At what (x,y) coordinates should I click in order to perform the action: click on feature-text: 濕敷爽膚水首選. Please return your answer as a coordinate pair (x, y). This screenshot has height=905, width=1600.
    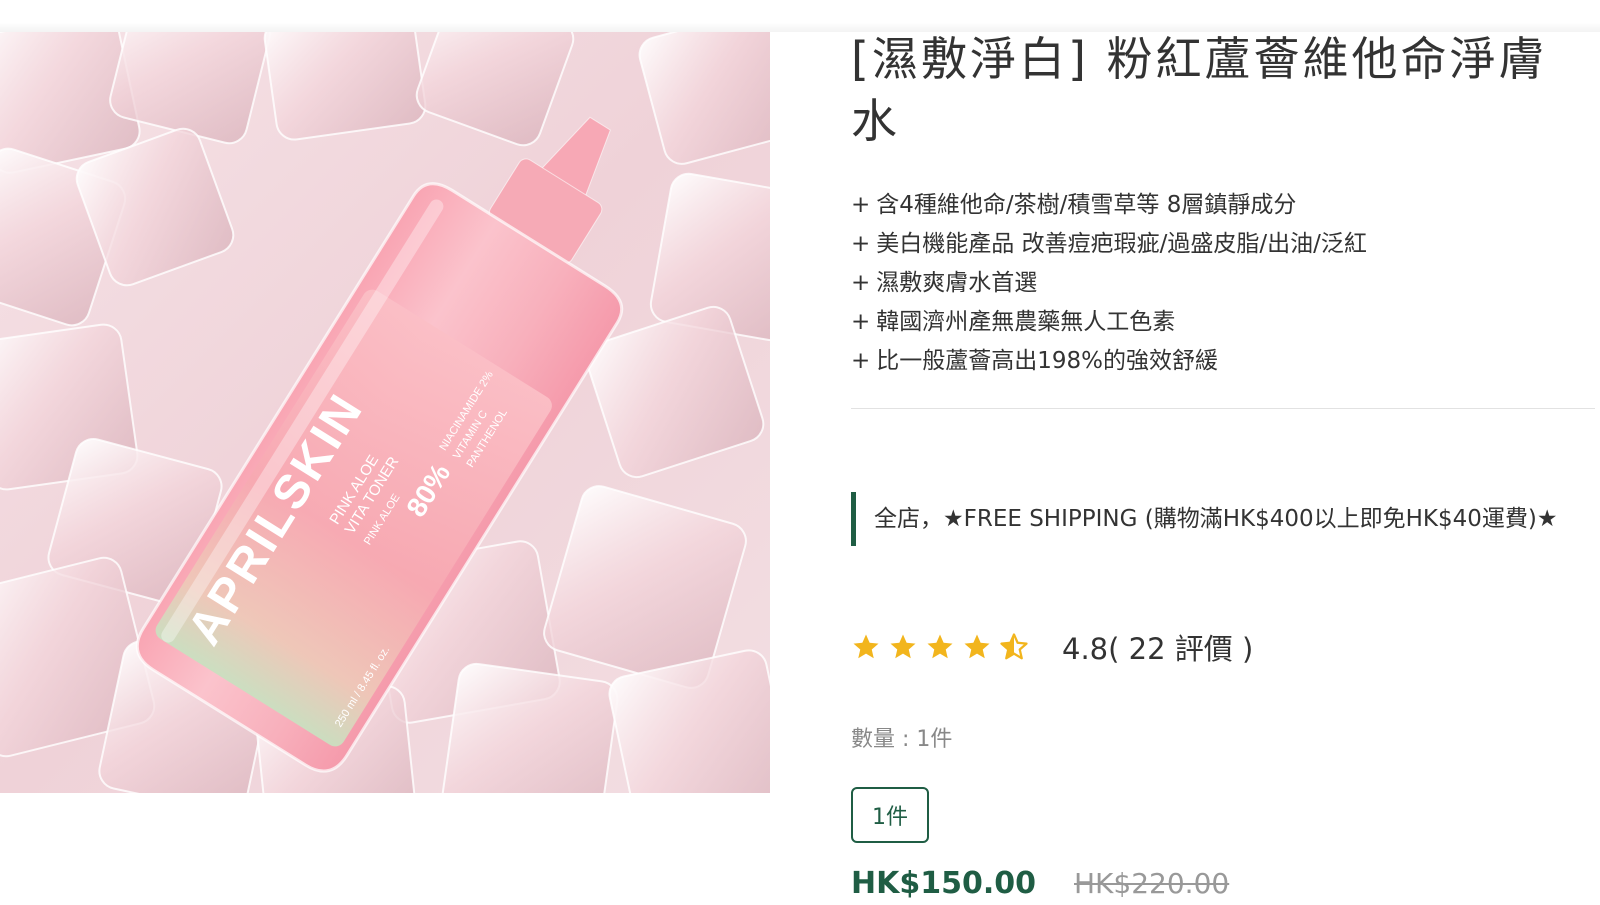
    Looking at the image, I should click on (957, 283).